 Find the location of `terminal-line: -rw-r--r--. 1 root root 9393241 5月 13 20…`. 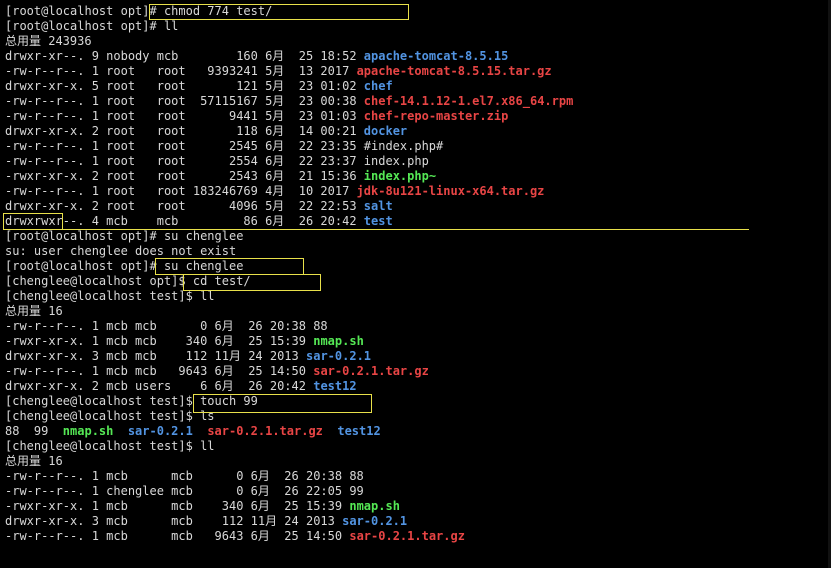

terminal-line: -rw-r--r--. 1 root root 9393241 5月 13 20… is located at coordinates (416, 71).